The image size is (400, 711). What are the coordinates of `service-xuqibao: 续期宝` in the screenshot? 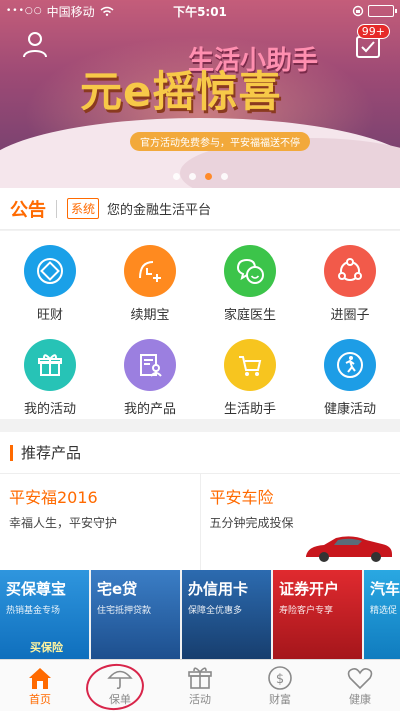 It's located at (150, 278).